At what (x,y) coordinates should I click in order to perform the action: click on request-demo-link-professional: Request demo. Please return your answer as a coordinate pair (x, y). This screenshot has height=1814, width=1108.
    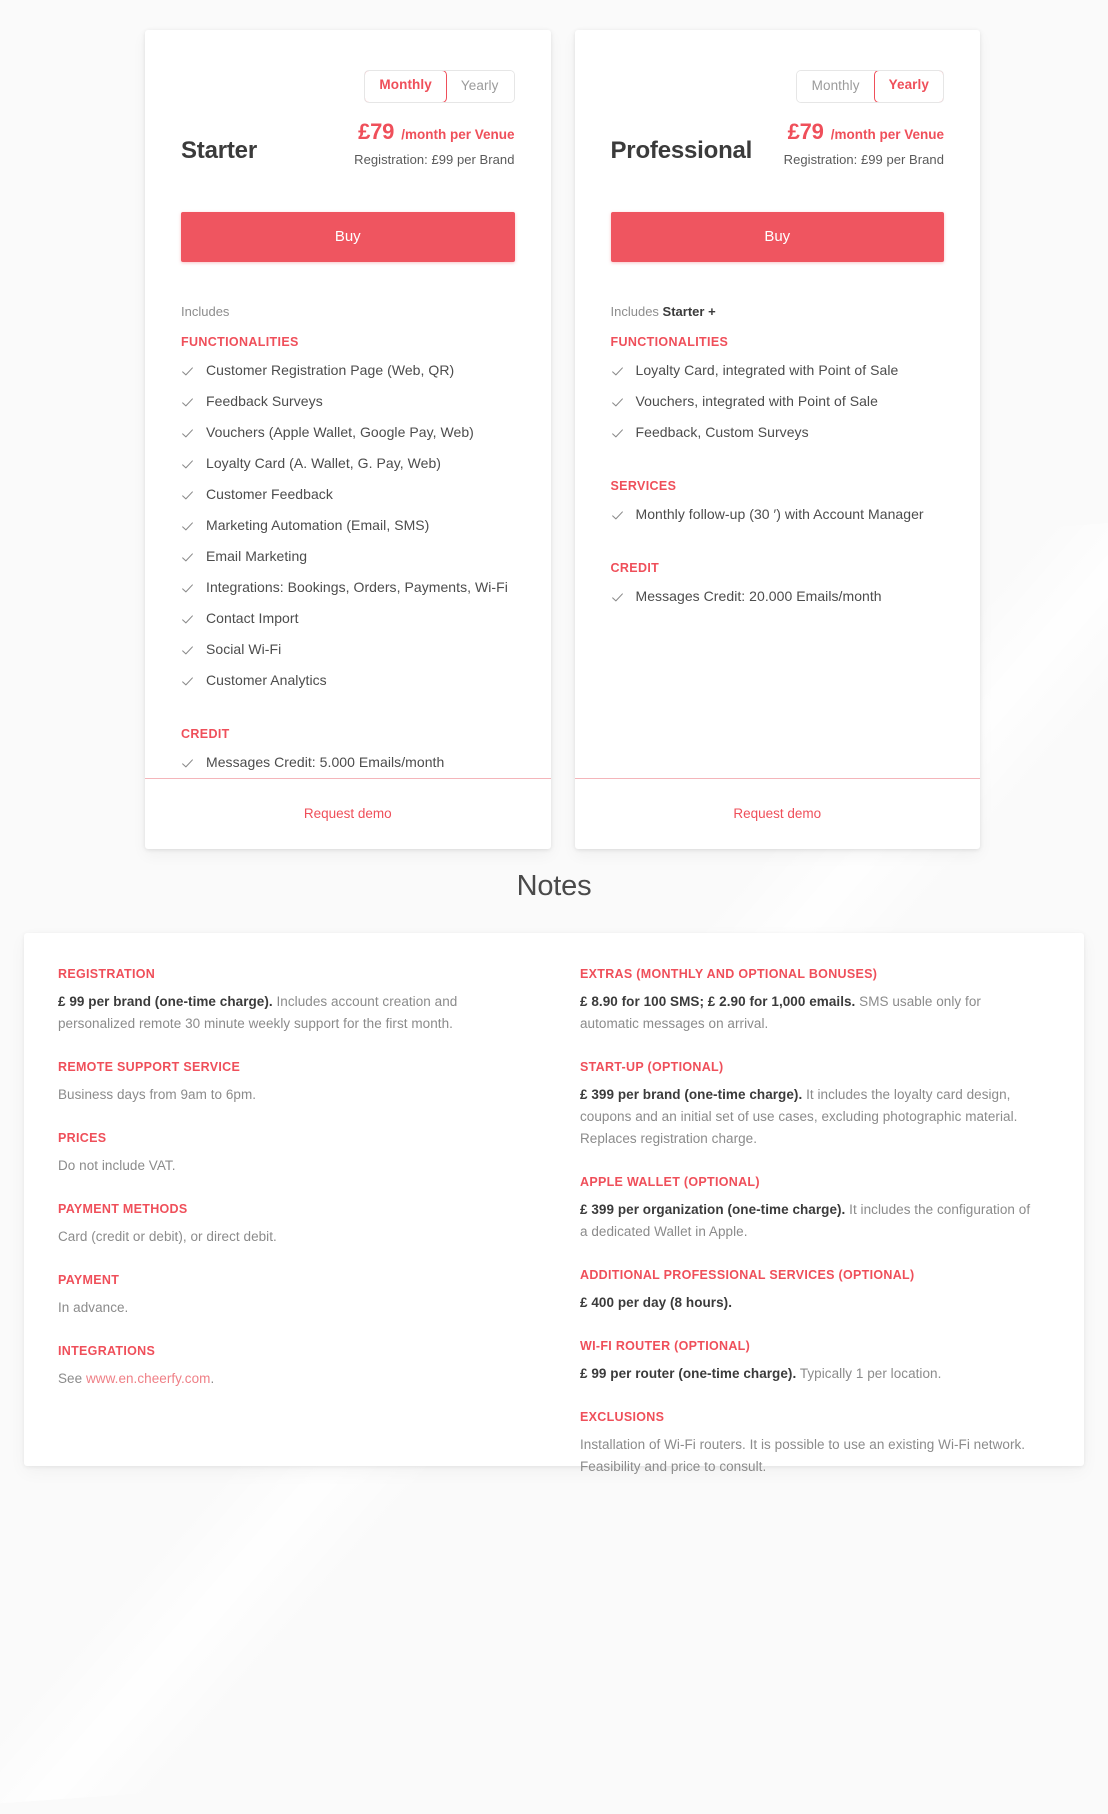
    Looking at the image, I should click on (777, 813).